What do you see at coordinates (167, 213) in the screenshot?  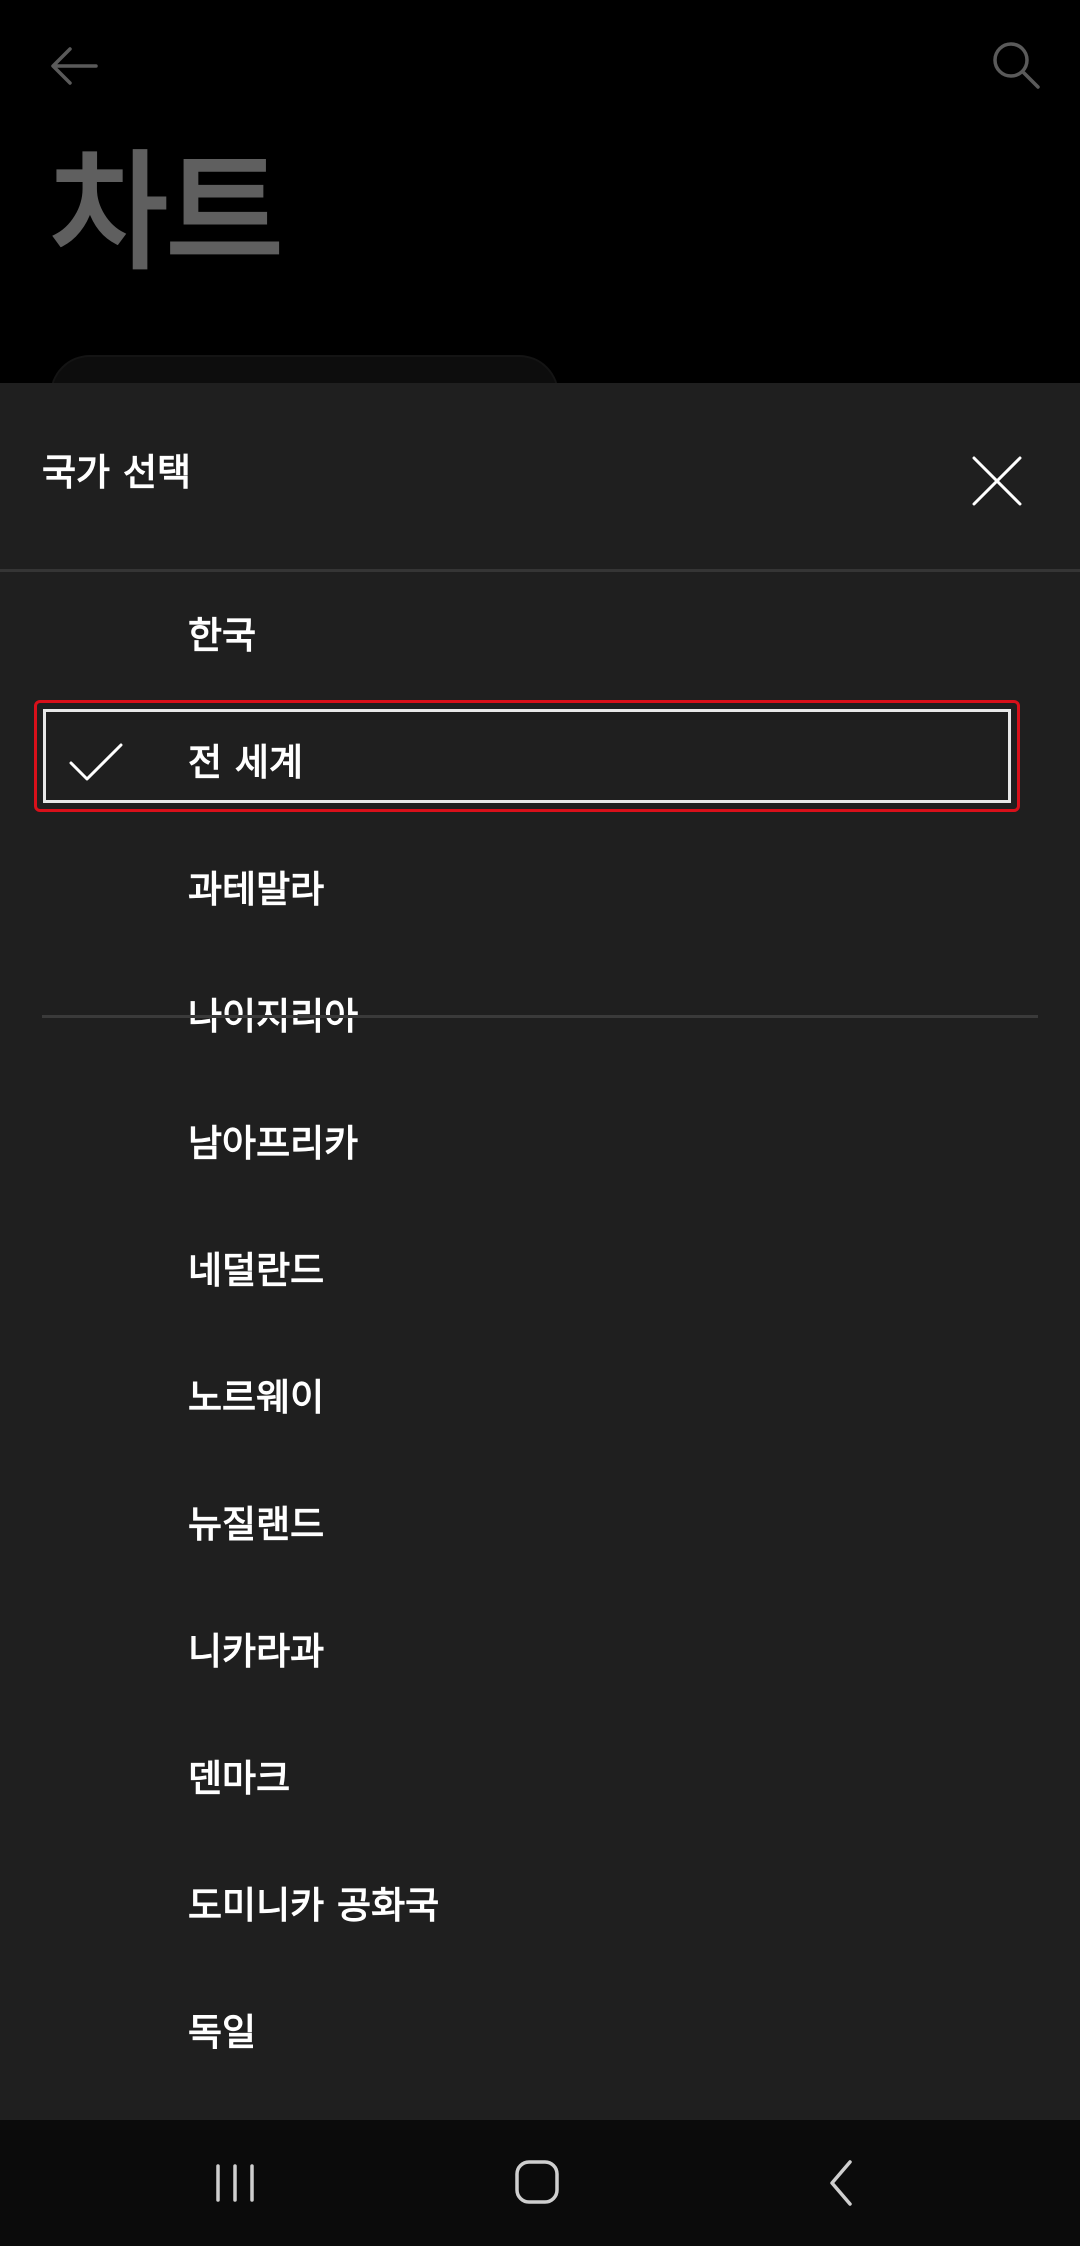 I see `page-title: 차트` at bounding box center [167, 213].